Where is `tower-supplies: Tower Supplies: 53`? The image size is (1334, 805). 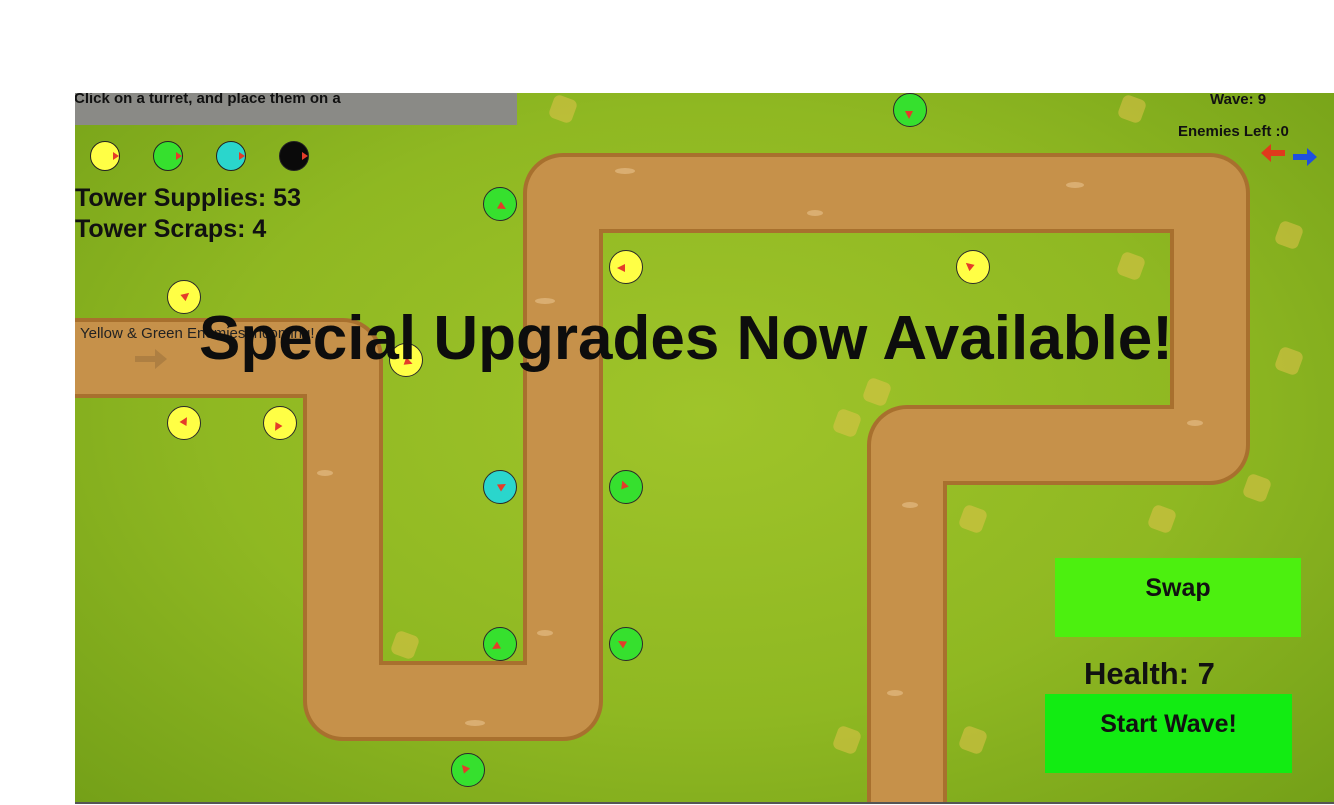 tower-supplies: Tower Supplies: 53 is located at coordinates (188, 198).